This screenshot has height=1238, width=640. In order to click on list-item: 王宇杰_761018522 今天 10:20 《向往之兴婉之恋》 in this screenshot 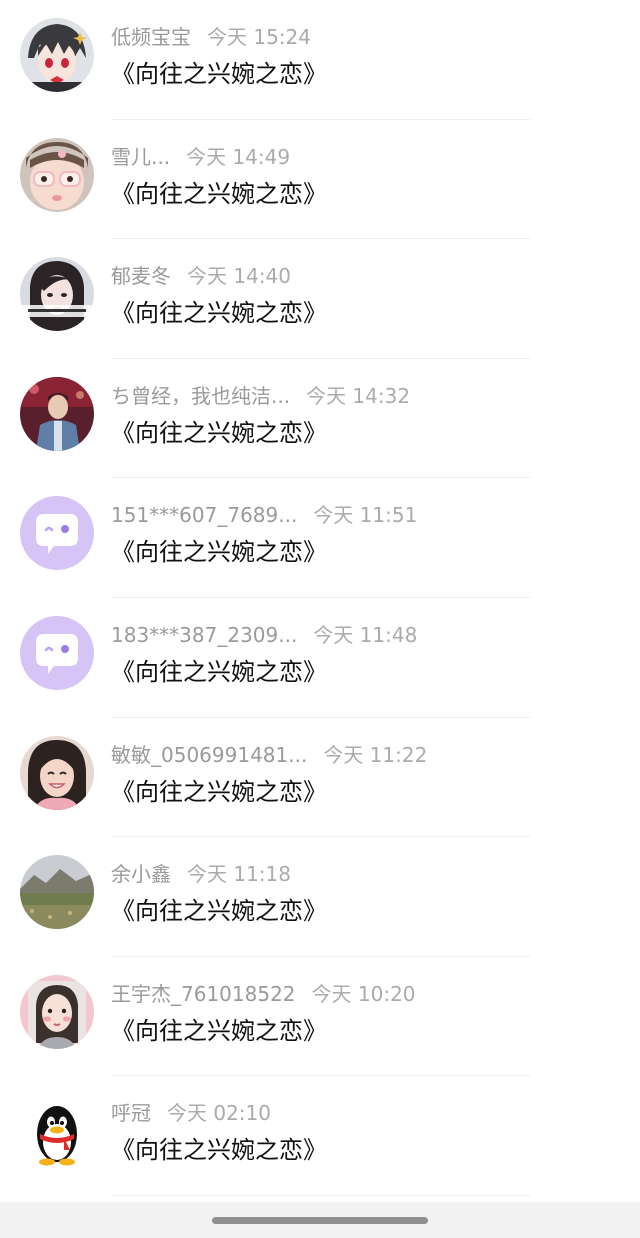, I will do `click(320, 1017)`.